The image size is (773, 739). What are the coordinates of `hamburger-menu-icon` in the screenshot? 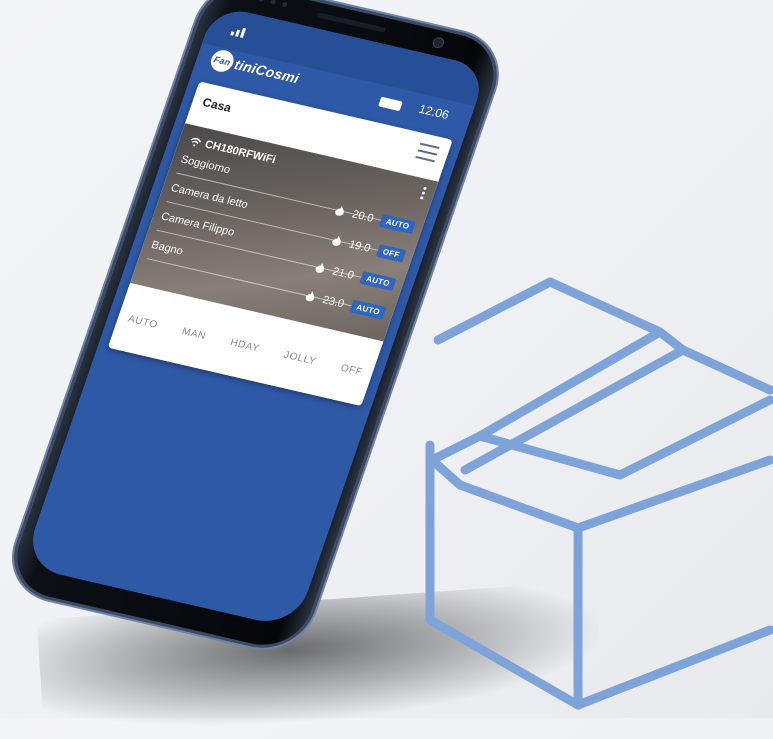 It's located at (427, 152).